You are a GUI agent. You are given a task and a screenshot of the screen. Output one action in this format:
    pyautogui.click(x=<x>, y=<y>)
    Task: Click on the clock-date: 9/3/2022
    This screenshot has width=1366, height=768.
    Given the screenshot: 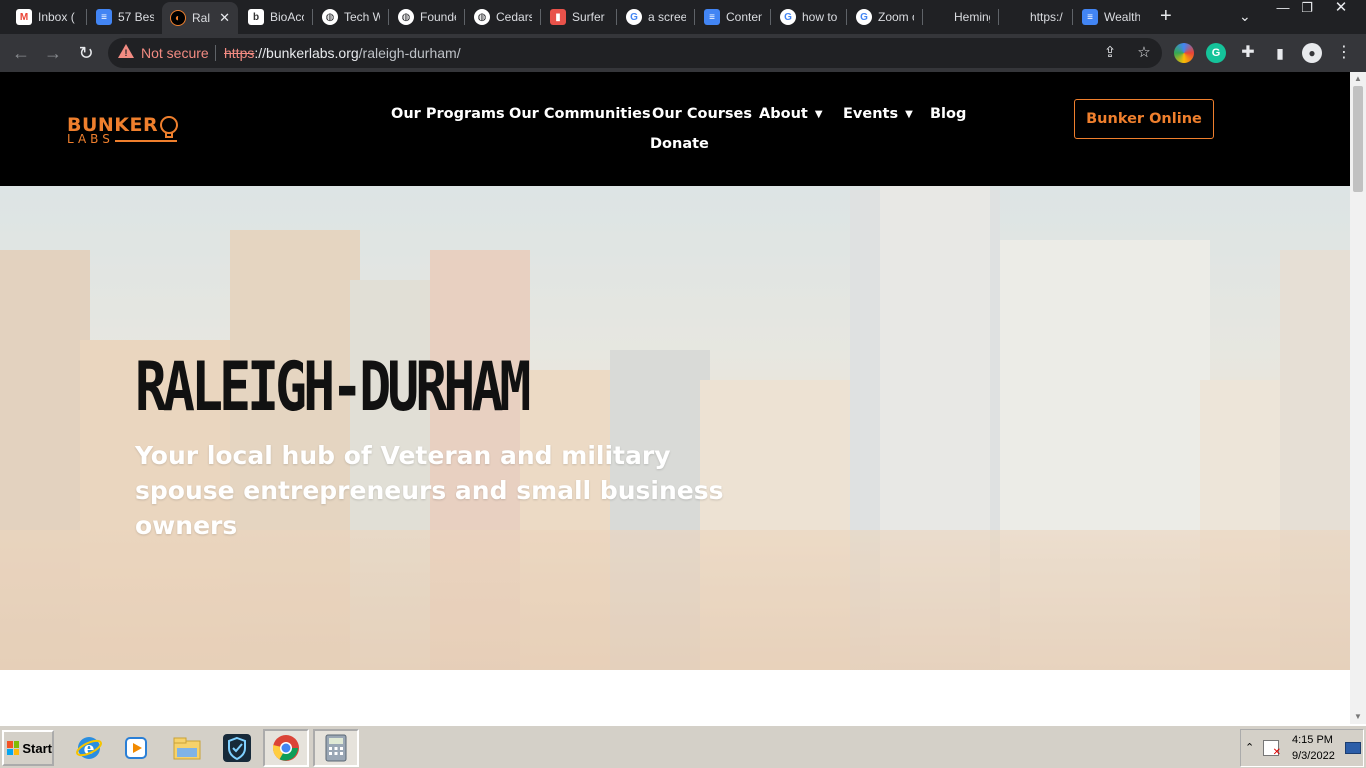 What is the action you would take?
    pyautogui.click(x=1313, y=756)
    